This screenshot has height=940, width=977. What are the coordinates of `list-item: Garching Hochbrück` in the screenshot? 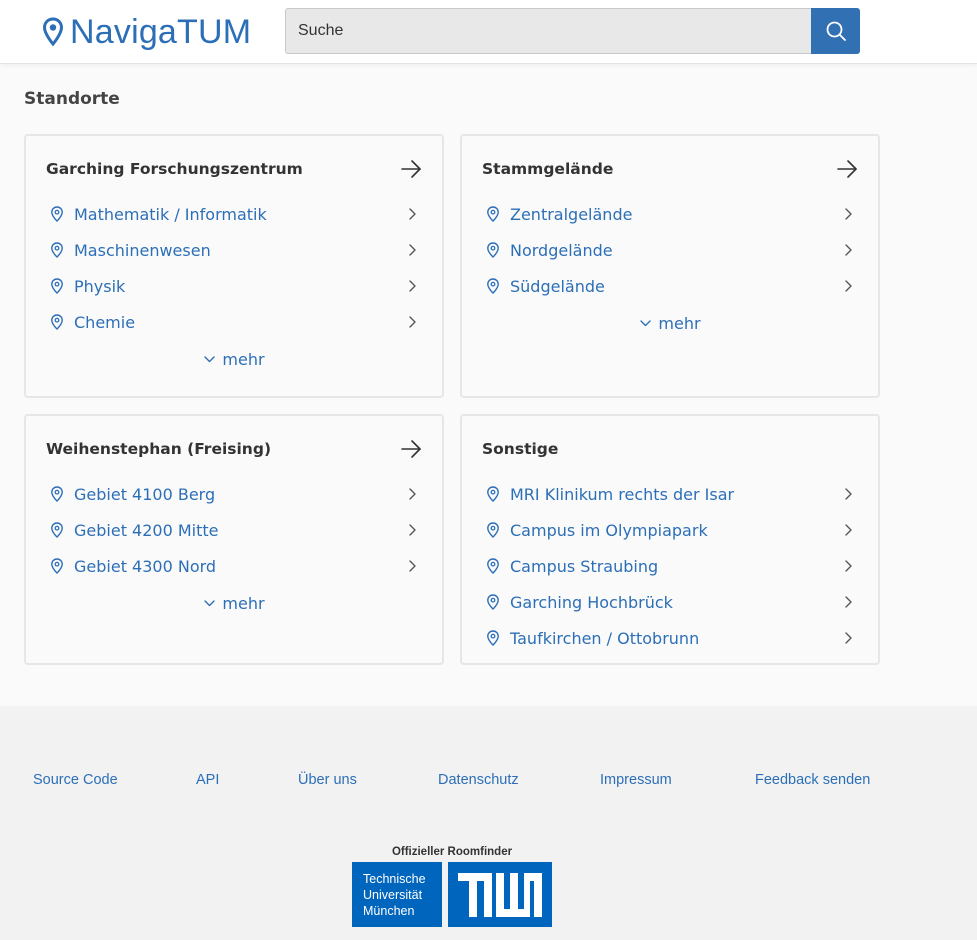 It's located at (670, 602).